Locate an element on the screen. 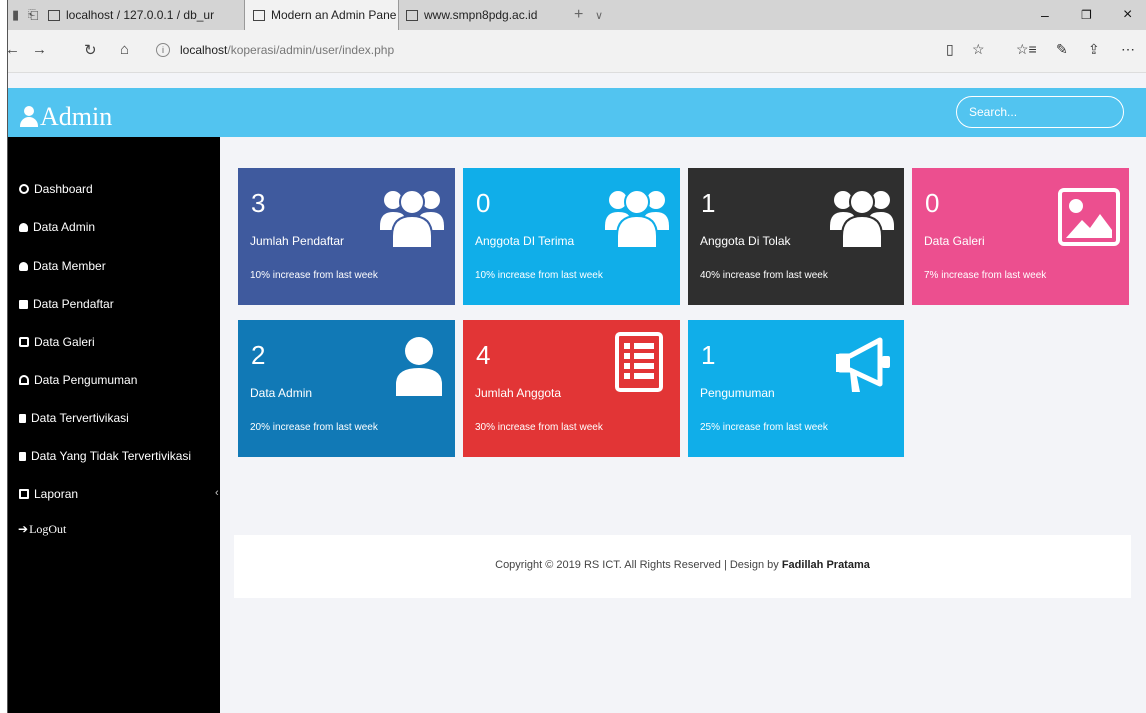 The image size is (1146, 713). sidebar-item-data-admin: Data Admin is located at coordinates (57, 227).